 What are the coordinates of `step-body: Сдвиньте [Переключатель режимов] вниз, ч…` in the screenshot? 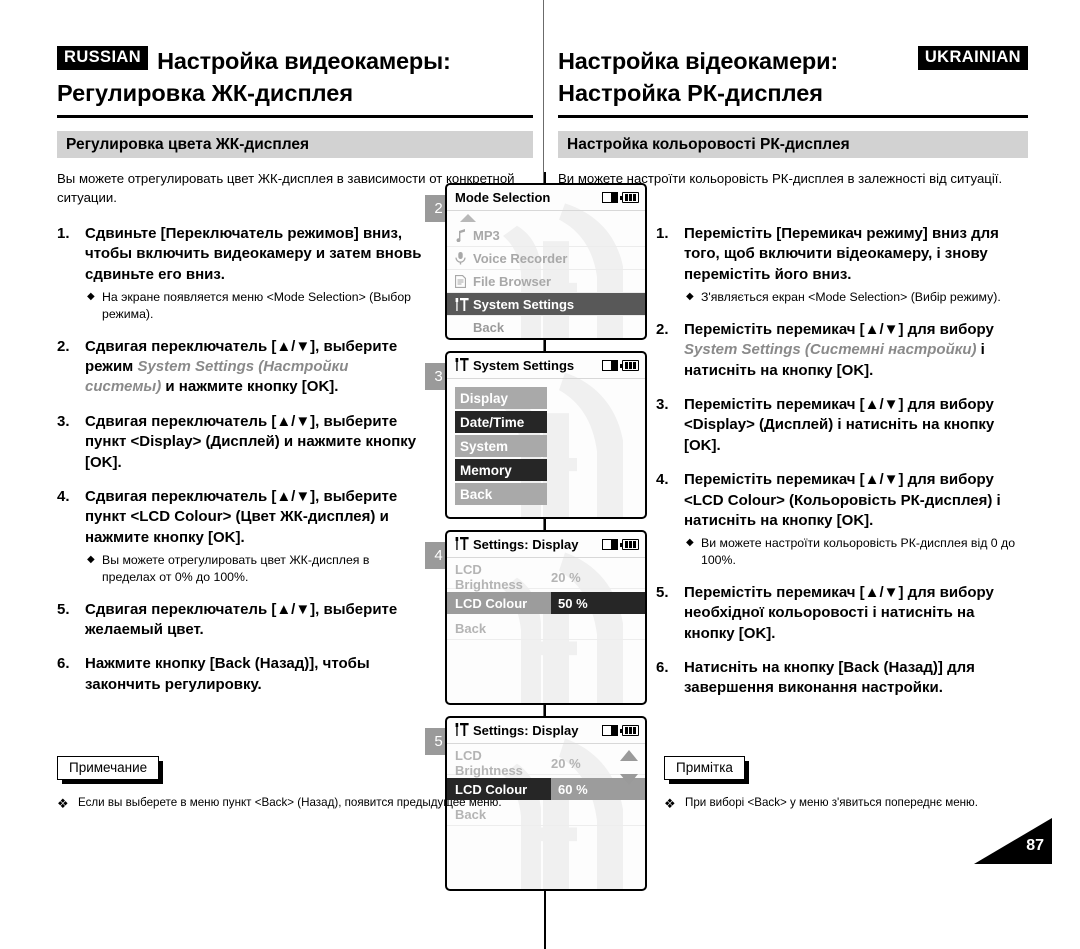 It's located at (255, 273).